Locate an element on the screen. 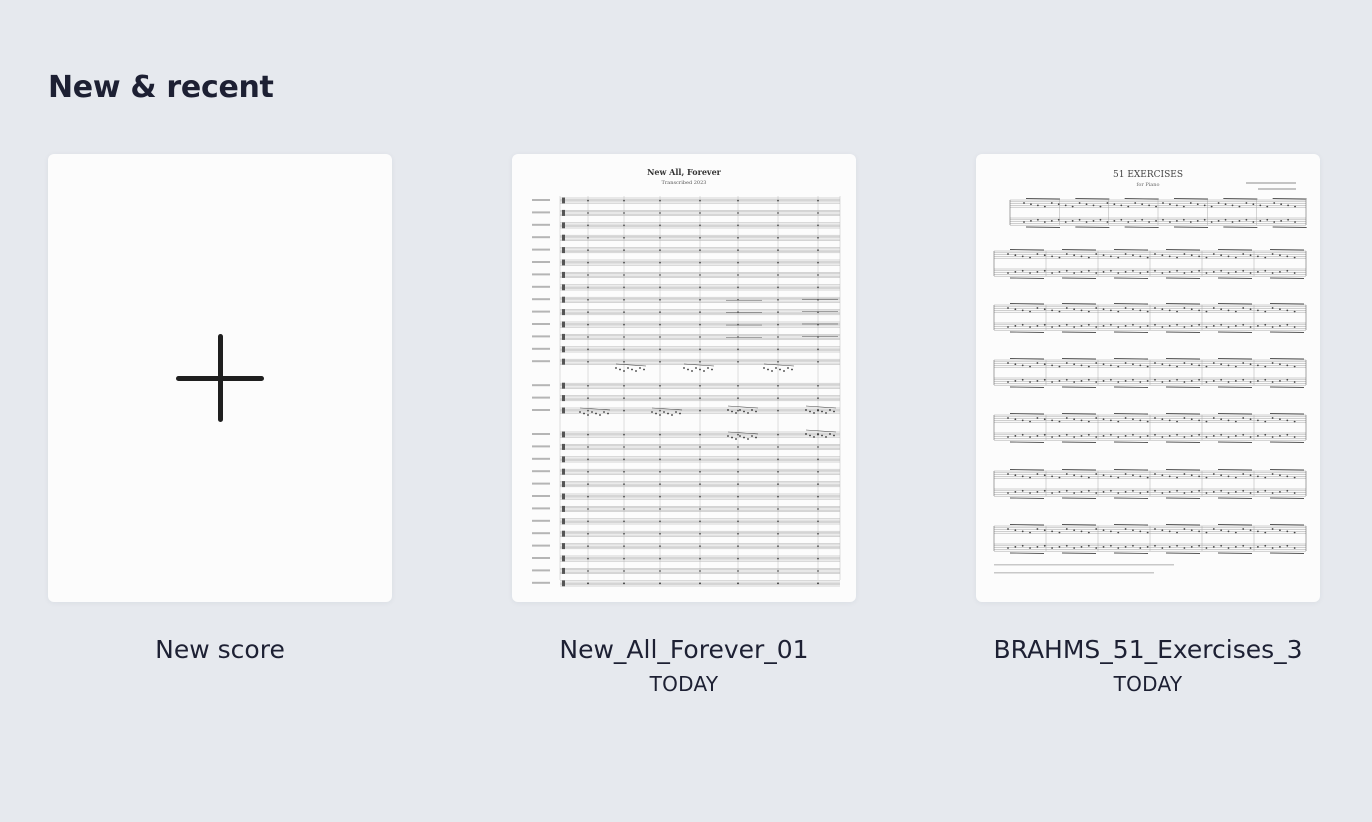 The width and height of the screenshot is (1372, 822). score-thumbnail: New All, Forever Transcribed 2023 is located at coordinates (684, 378).